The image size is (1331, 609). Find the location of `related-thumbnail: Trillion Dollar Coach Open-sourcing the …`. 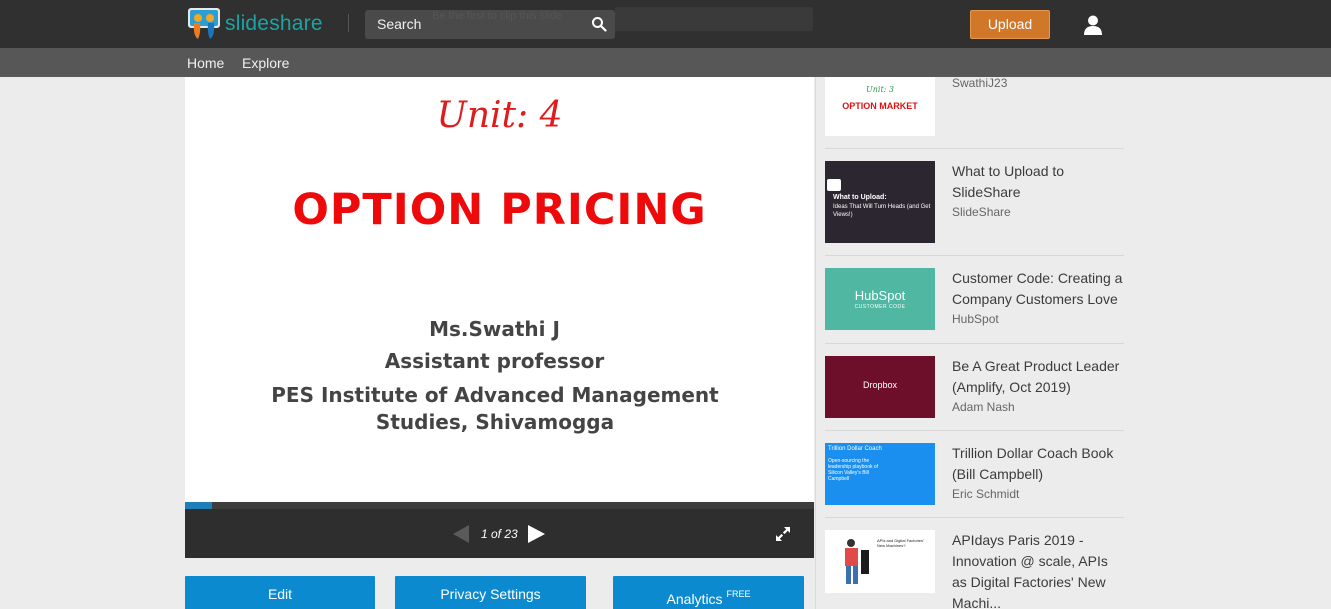

related-thumbnail: Trillion Dollar Coach Open-sourcing the … is located at coordinates (880, 474).